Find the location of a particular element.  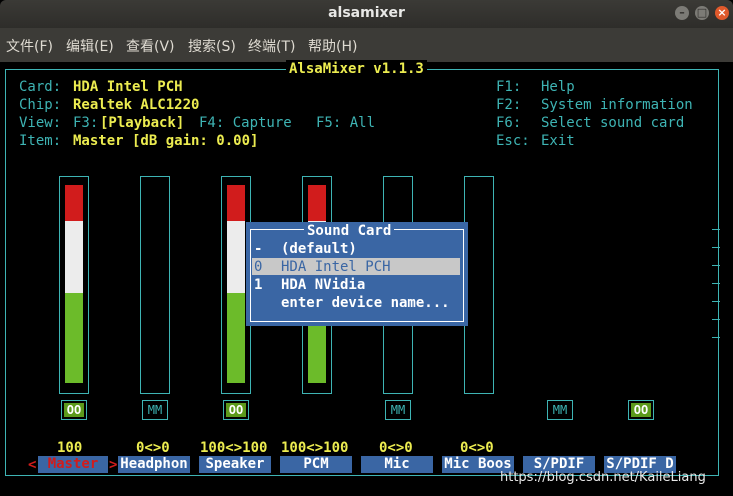

view-capture: F4: Capture is located at coordinates (245, 123).